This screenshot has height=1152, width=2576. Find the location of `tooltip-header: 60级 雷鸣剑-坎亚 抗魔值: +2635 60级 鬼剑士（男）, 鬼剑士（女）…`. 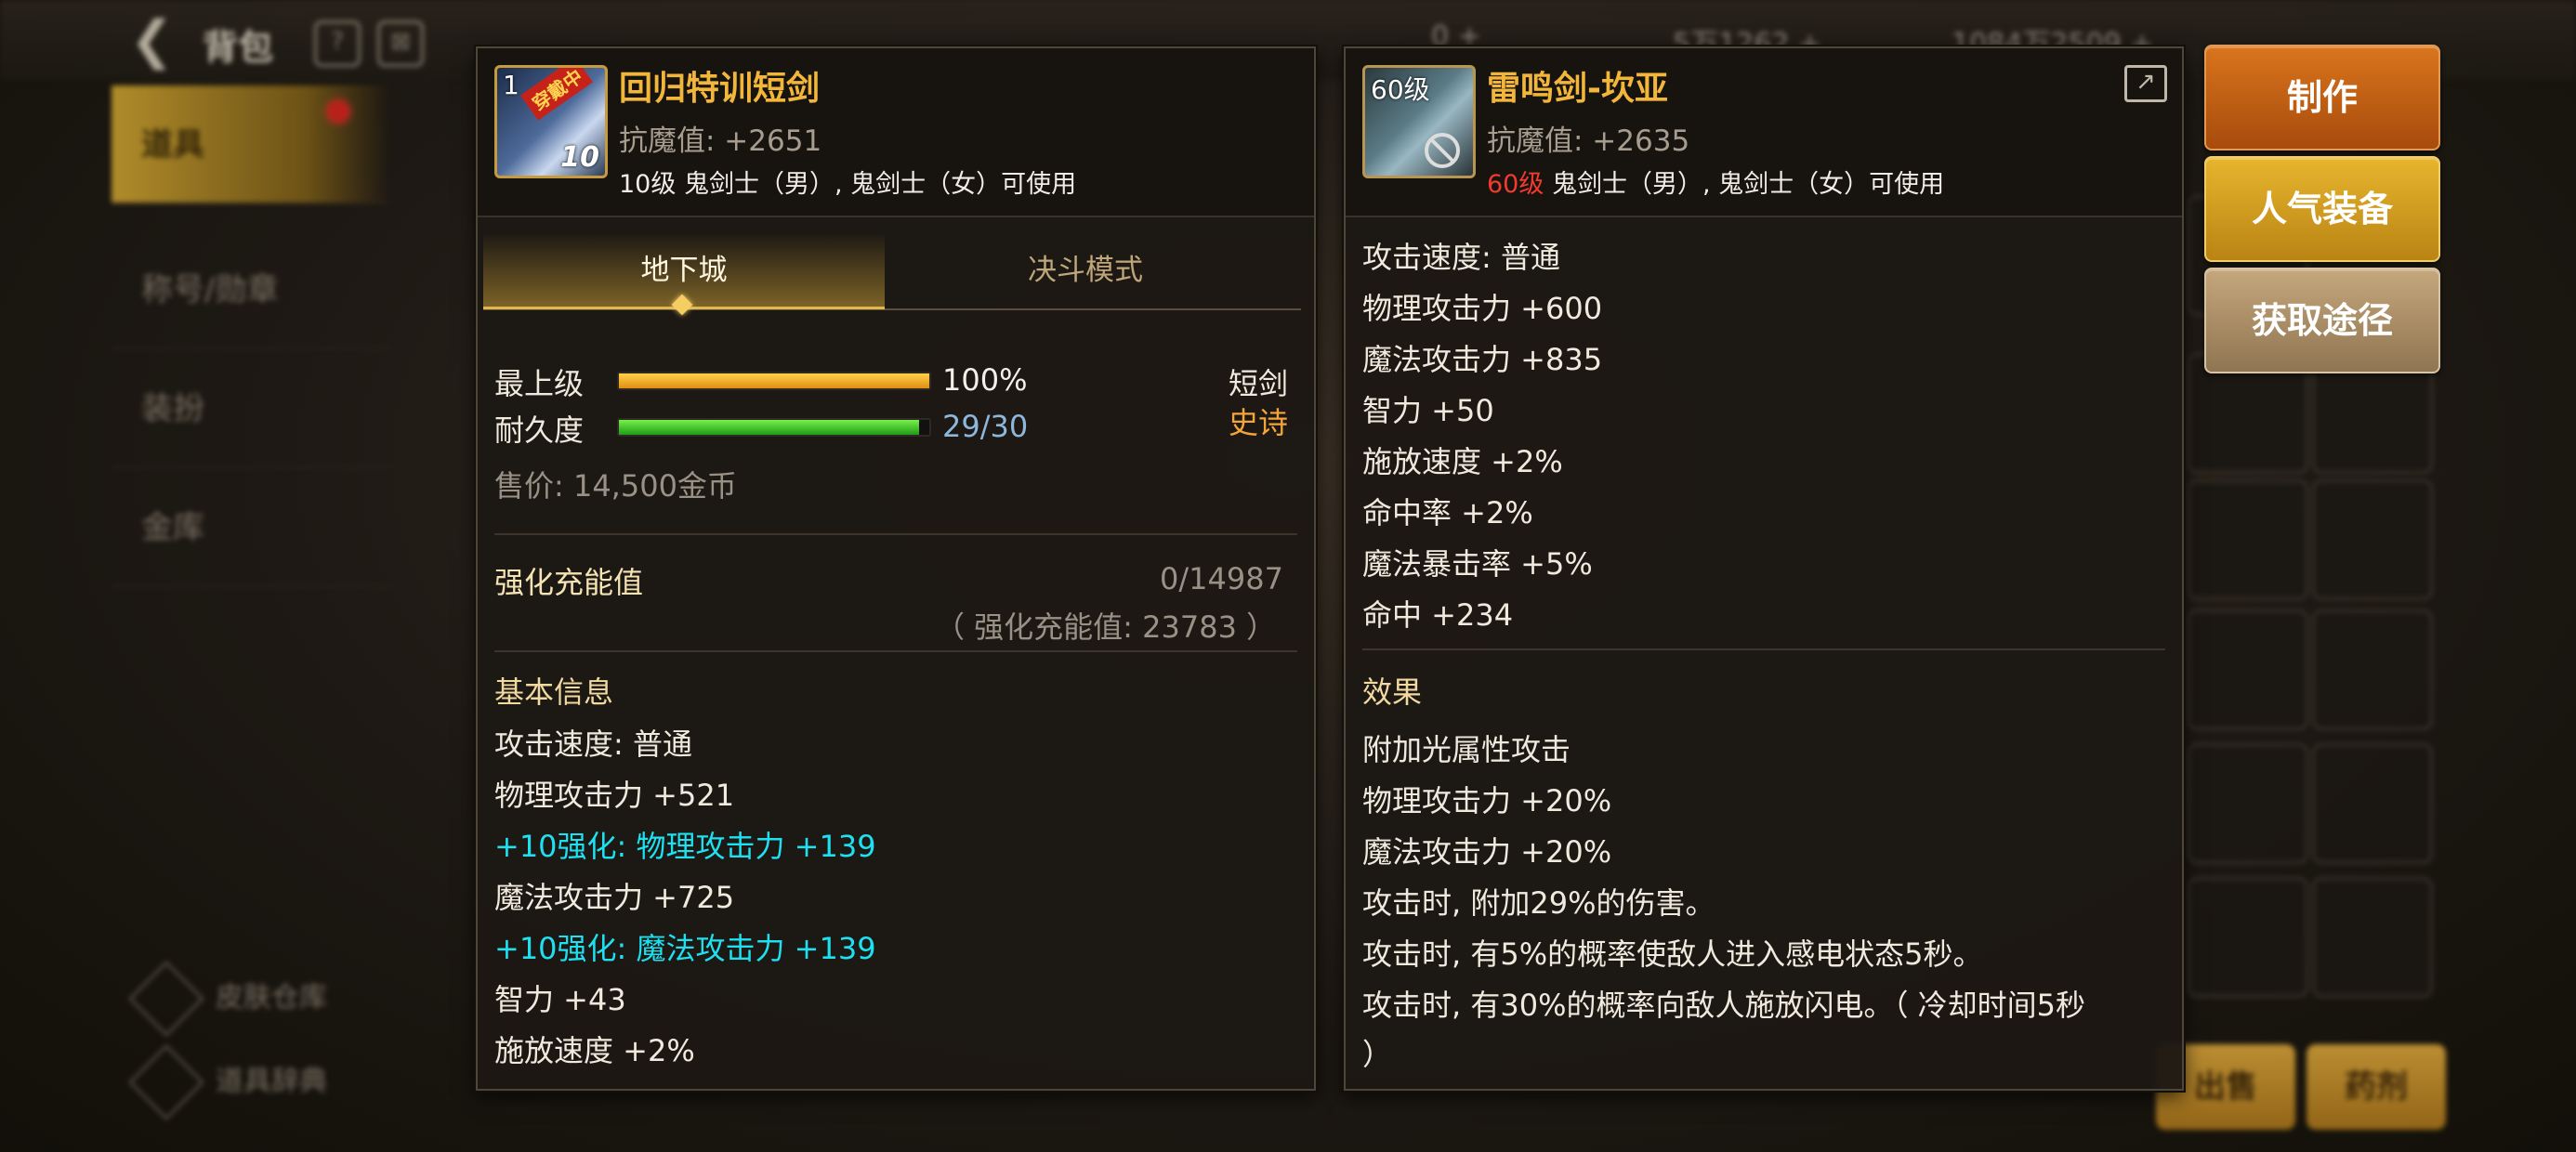

tooltip-header: 60级 雷鸣剑-坎亚 抗魔值: +2635 60级 鬼剑士（男）, 鬼剑士（女）… is located at coordinates (1764, 132).